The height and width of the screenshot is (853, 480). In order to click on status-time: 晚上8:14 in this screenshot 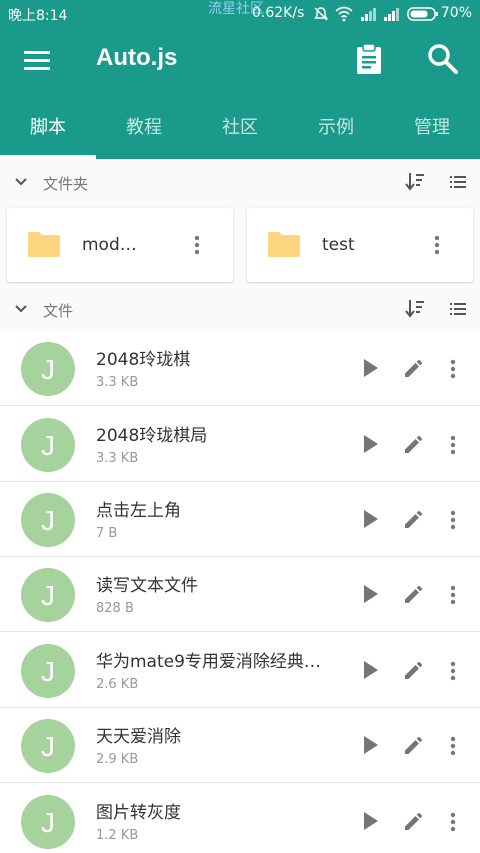, I will do `click(38, 16)`.